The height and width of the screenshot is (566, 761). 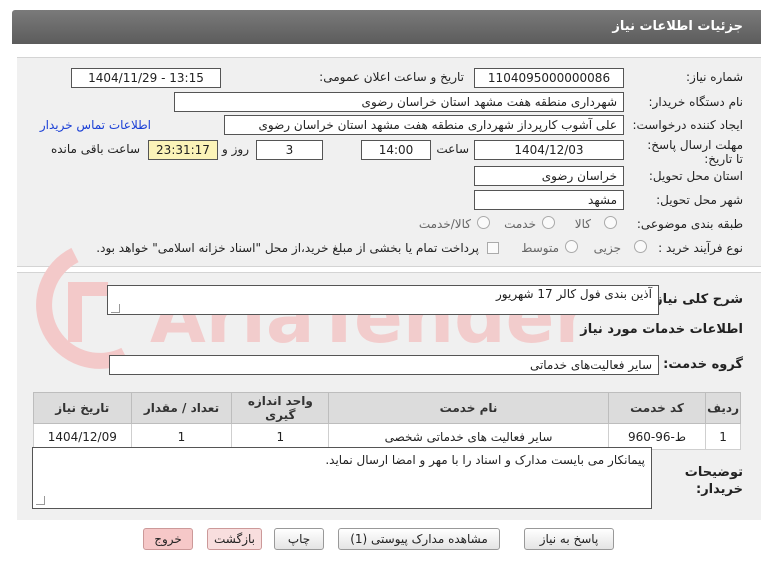 I want to click on days-label: روز و, so click(x=235, y=149).